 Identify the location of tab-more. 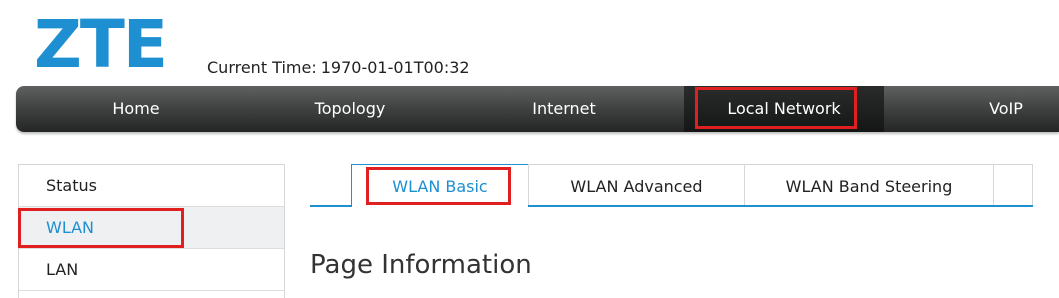
(1013, 184).